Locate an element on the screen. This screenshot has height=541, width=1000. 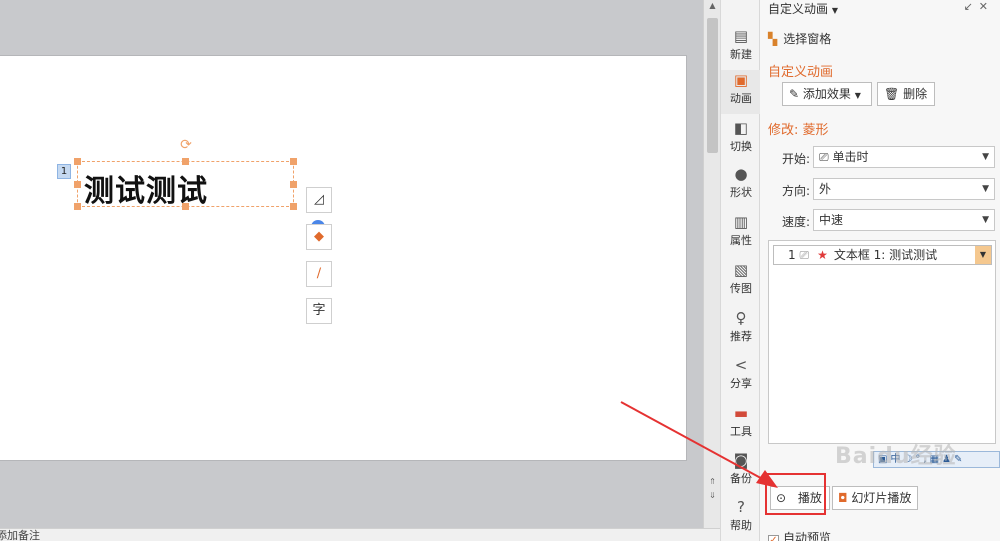
restore-icon: ↙ is located at coordinates (971, 6).